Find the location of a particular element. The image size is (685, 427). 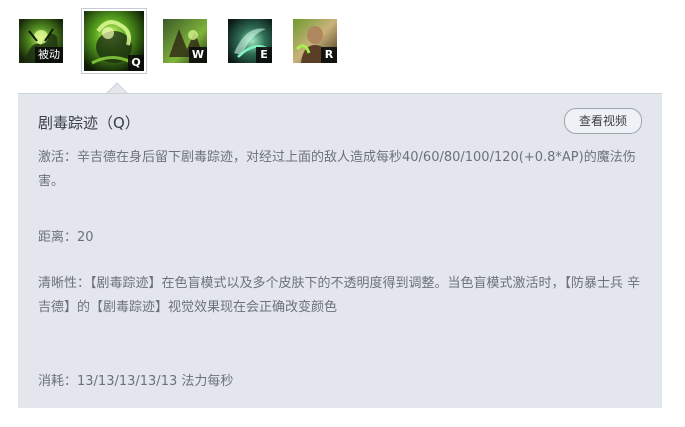

skill-key-label: 被动 is located at coordinates (49, 55).